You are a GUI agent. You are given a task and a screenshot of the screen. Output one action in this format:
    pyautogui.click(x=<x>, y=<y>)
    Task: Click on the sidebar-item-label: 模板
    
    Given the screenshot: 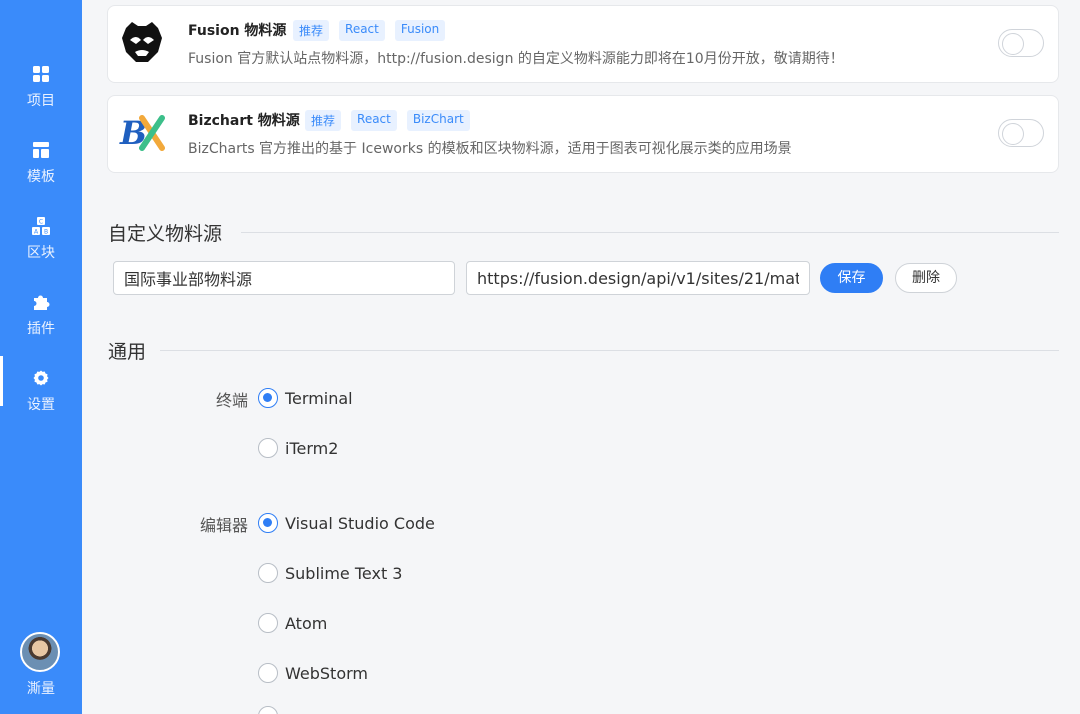 What is the action you would take?
    pyautogui.click(x=41, y=177)
    